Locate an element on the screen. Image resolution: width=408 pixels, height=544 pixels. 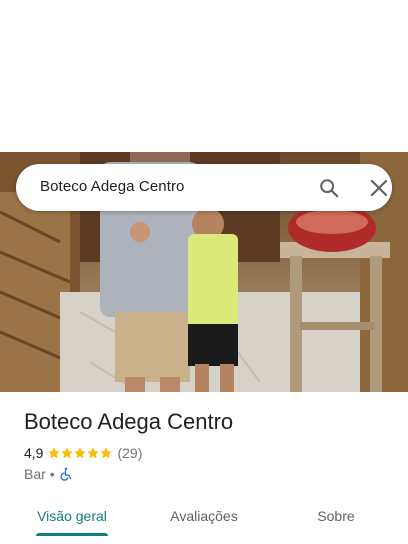
close-icon is located at coordinates (379, 188).